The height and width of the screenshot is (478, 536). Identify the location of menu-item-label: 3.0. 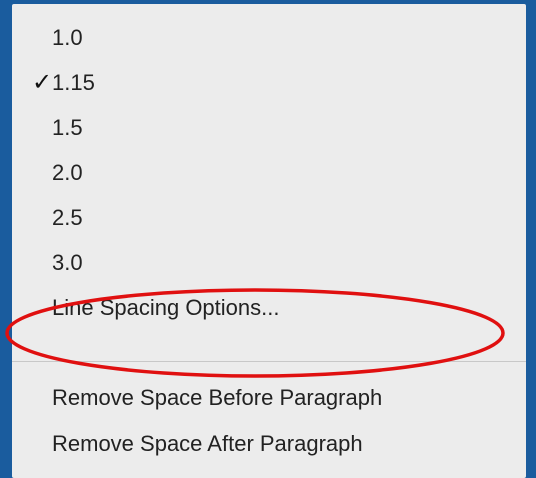
(67, 262).